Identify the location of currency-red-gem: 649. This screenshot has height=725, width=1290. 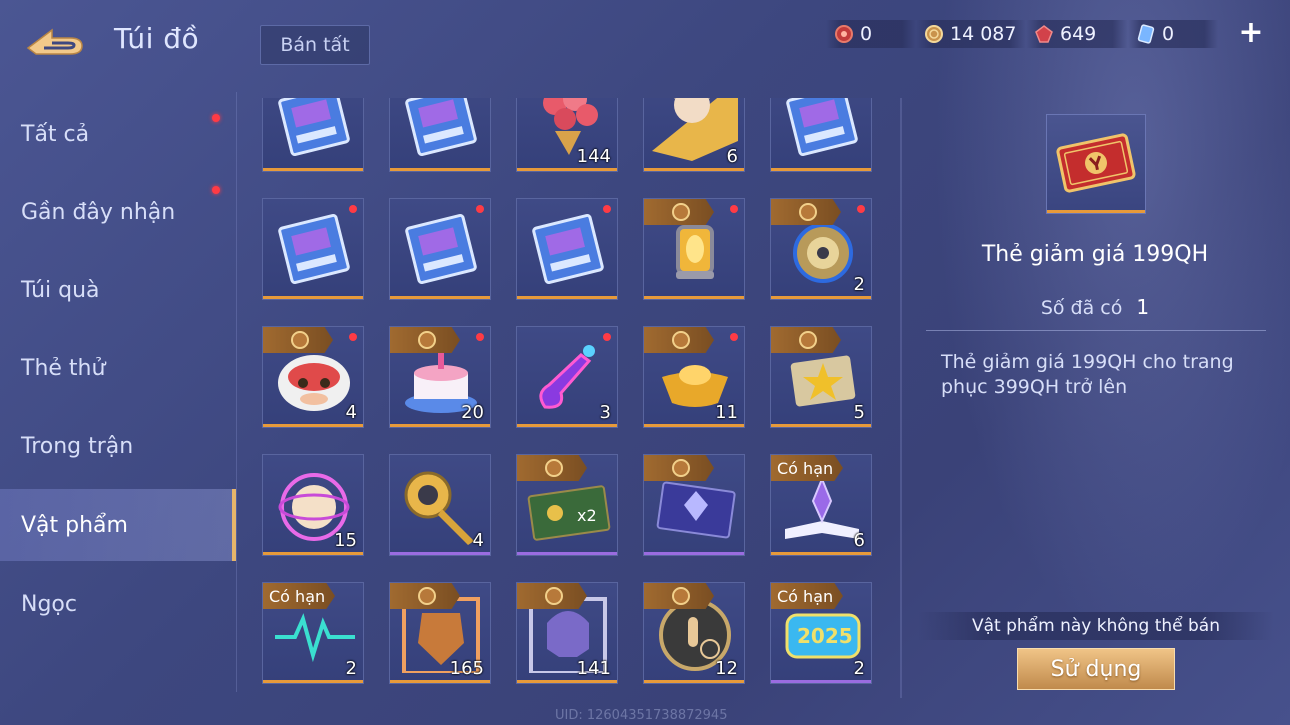
(1077, 34).